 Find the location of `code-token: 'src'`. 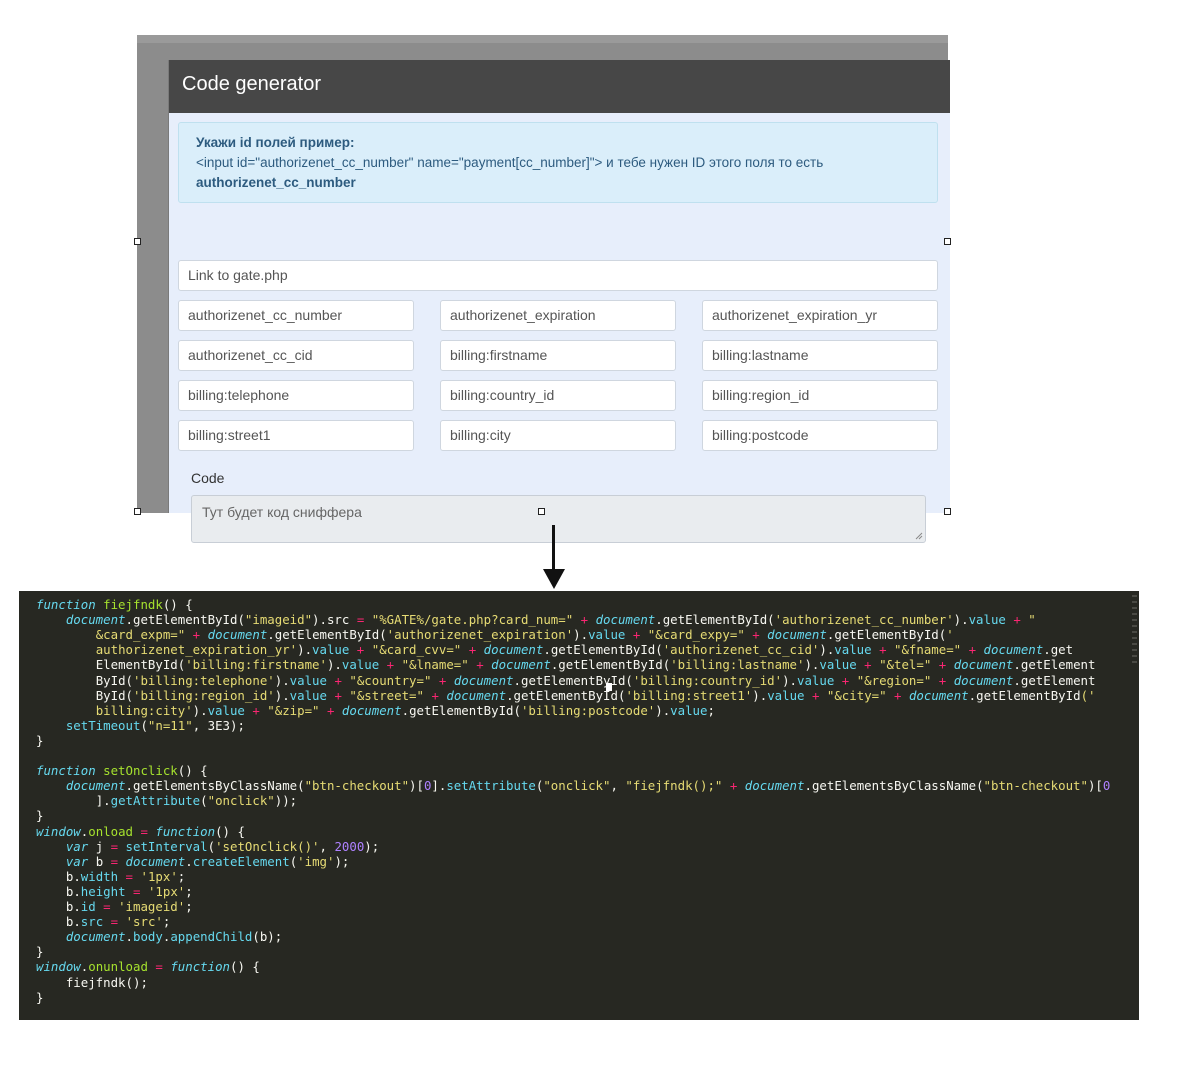

code-token: 'src' is located at coordinates (144, 922).